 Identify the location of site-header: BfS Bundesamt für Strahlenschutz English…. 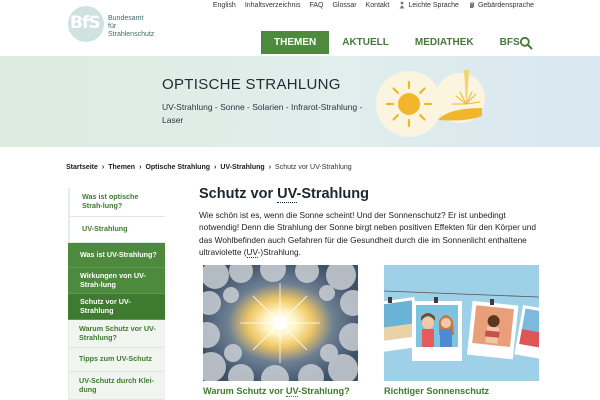
(300, 28).